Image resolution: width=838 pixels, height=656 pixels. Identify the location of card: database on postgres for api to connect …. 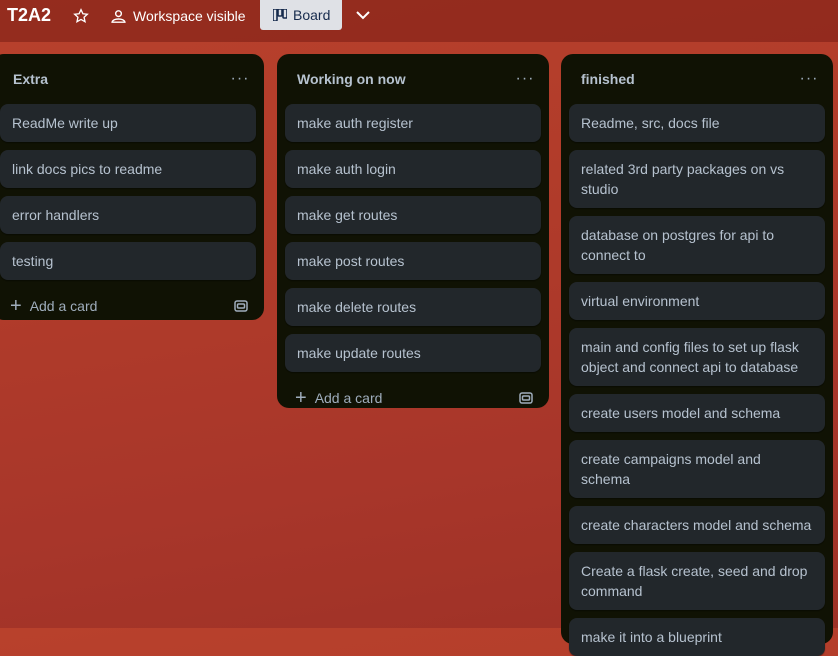
(697, 245).